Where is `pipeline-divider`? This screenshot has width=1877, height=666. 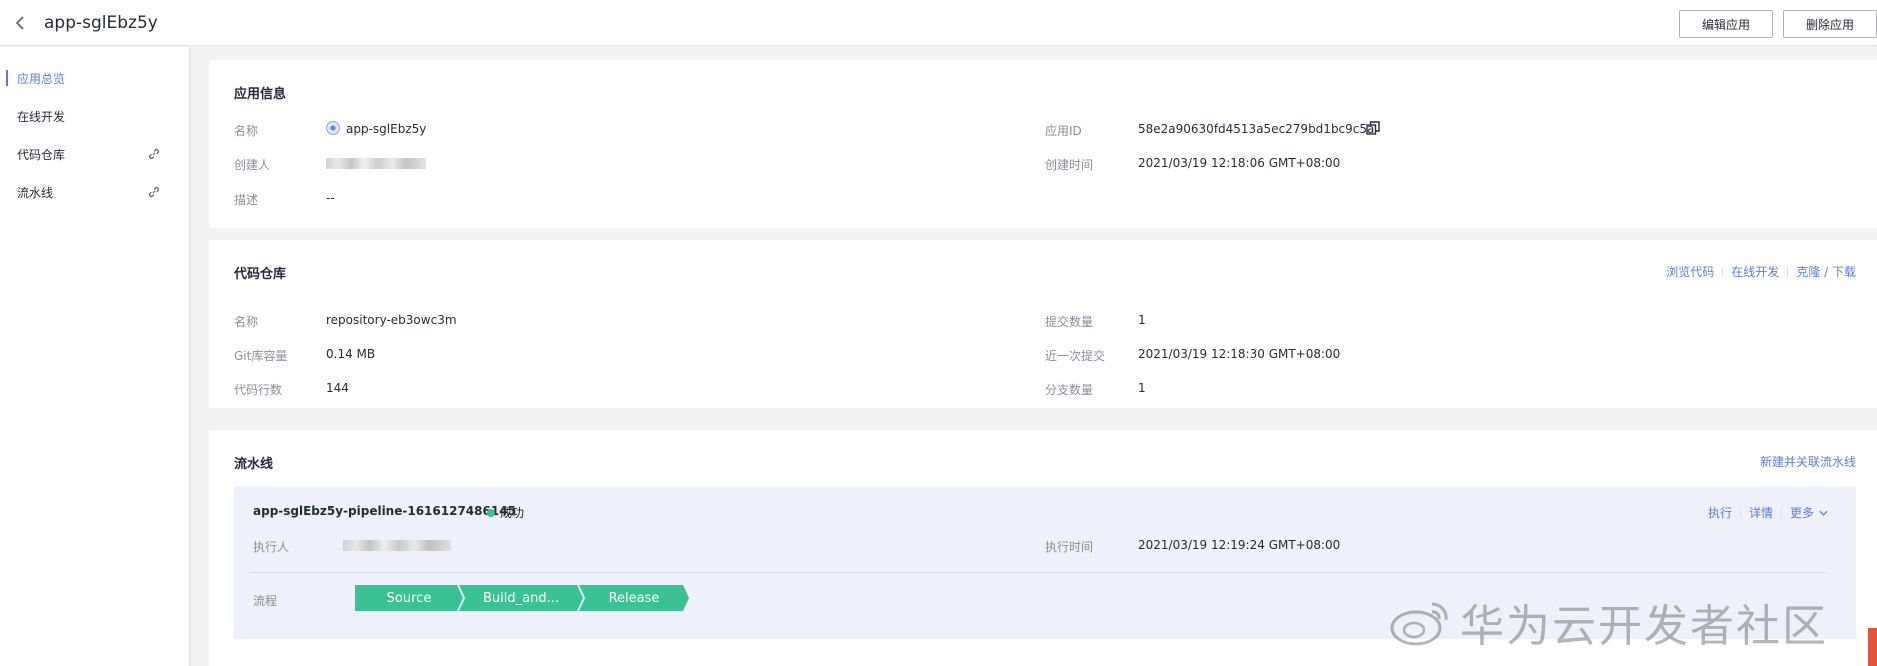
pipeline-divider is located at coordinates (1038, 572).